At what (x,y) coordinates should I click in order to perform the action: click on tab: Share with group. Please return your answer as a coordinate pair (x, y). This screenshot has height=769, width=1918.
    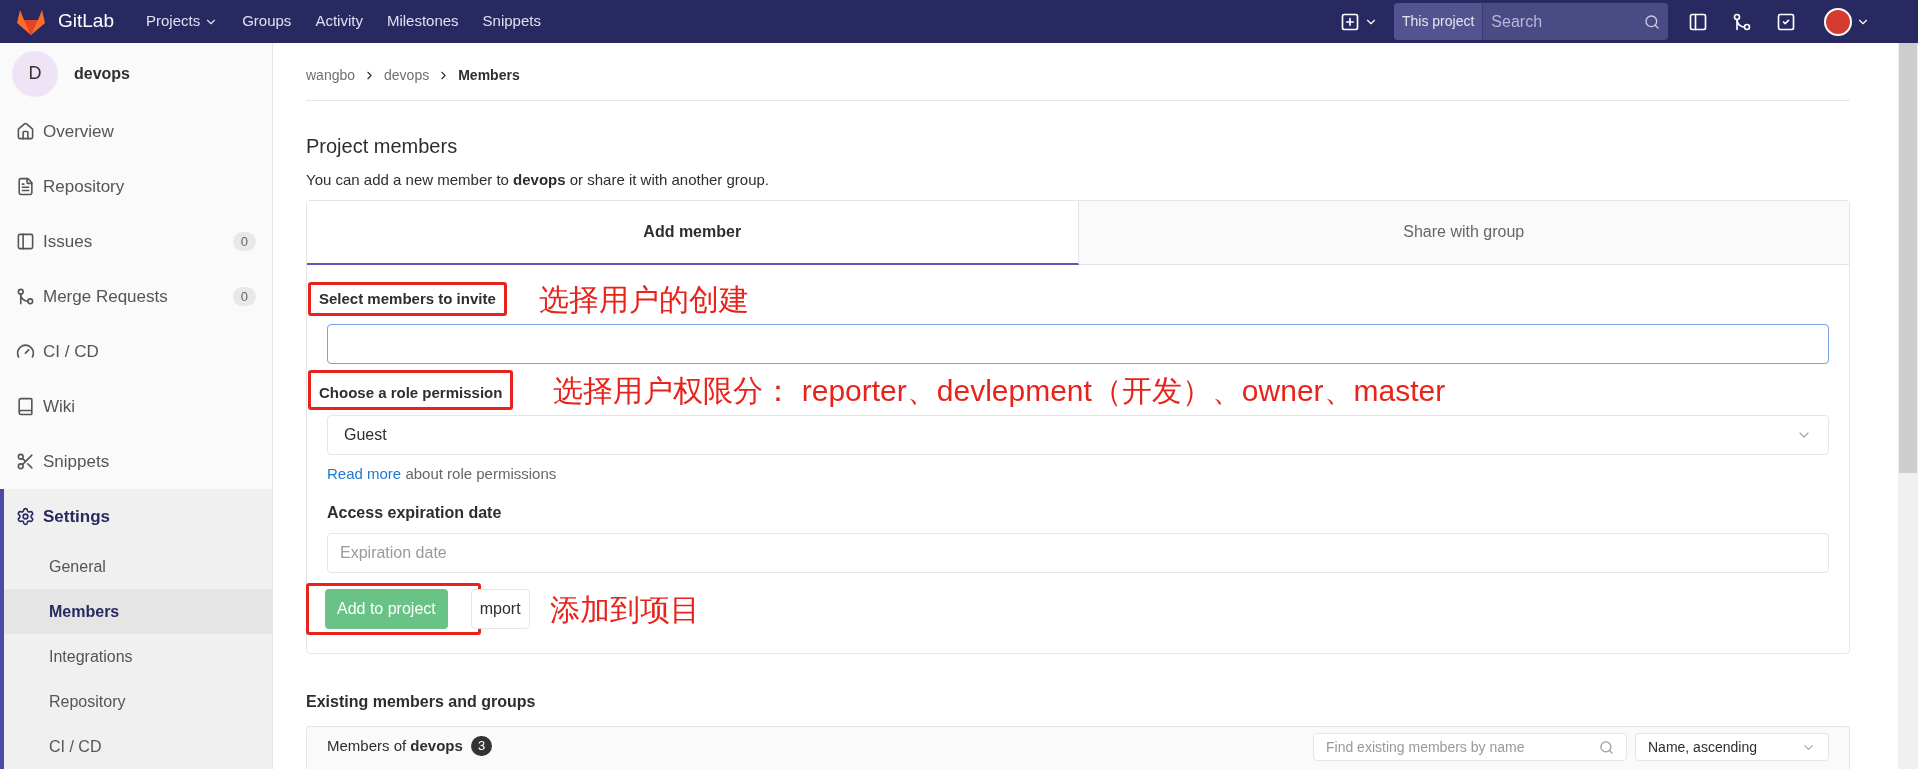
    Looking at the image, I should click on (1463, 232).